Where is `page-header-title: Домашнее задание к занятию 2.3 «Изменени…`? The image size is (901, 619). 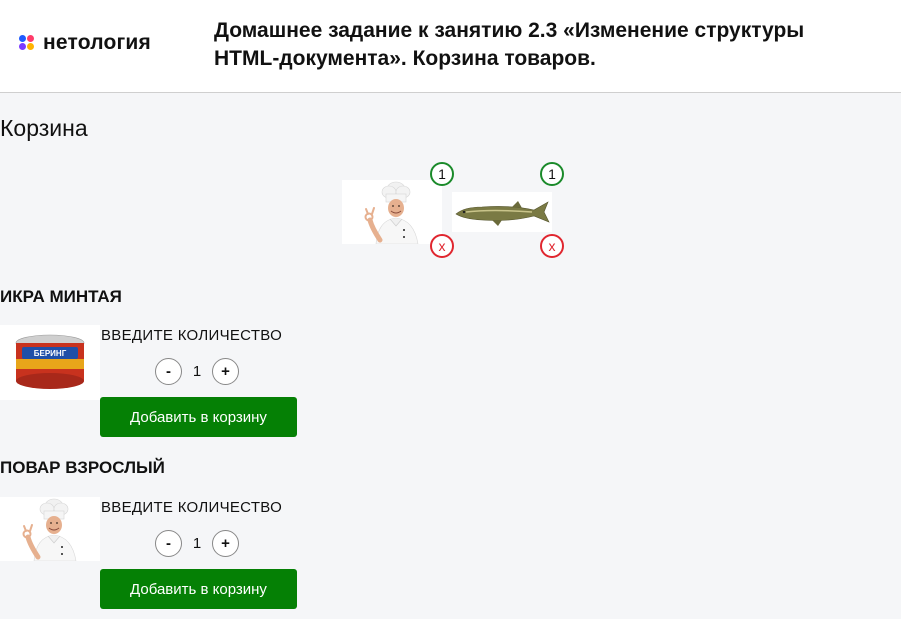
page-header-title: Домашнее задание к занятию 2.3 «Изменени… is located at coordinates (509, 44).